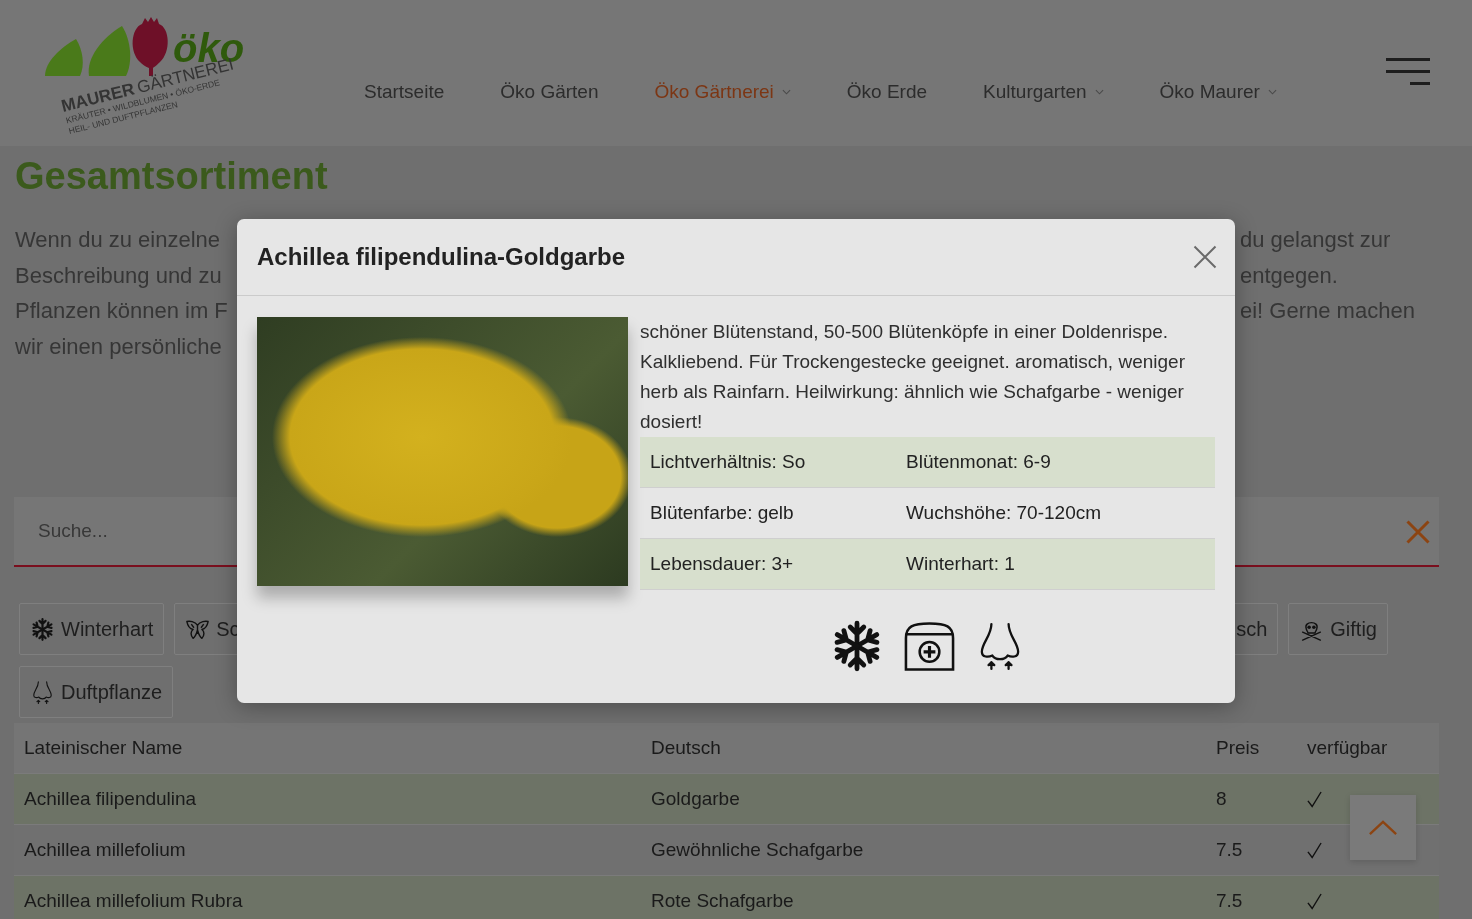  Describe the element at coordinates (1218, 92) in the screenshot. I see `nav-link: Öko Maurer` at that location.